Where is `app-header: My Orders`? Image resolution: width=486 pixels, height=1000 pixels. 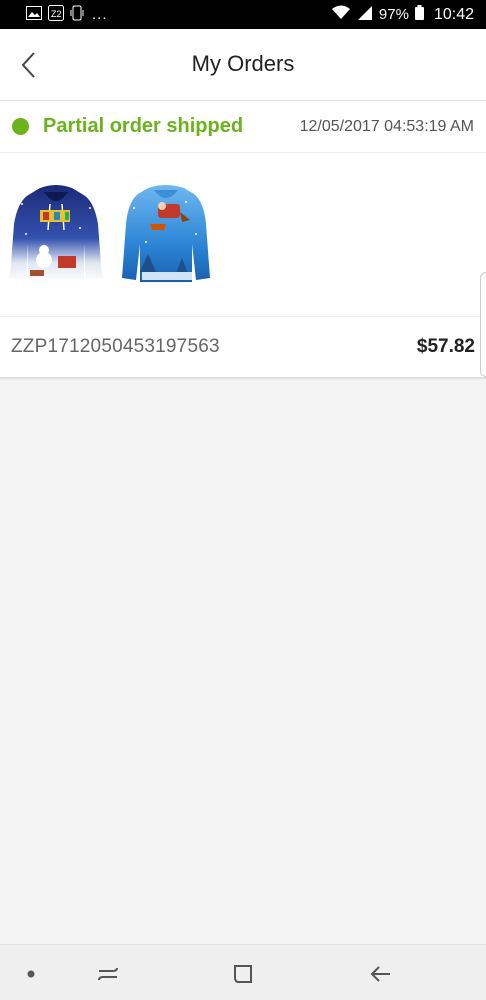 app-header: My Orders is located at coordinates (243, 65).